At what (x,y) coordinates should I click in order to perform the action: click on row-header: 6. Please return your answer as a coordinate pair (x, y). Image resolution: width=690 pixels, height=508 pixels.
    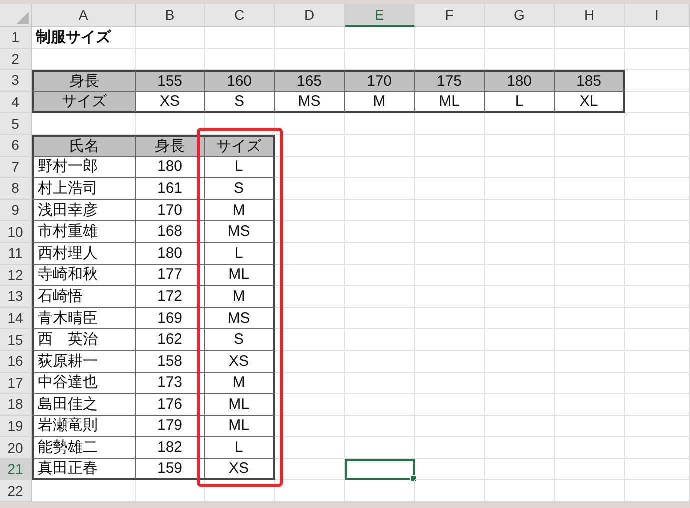
    Looking at the image, I should click on (16, 145).